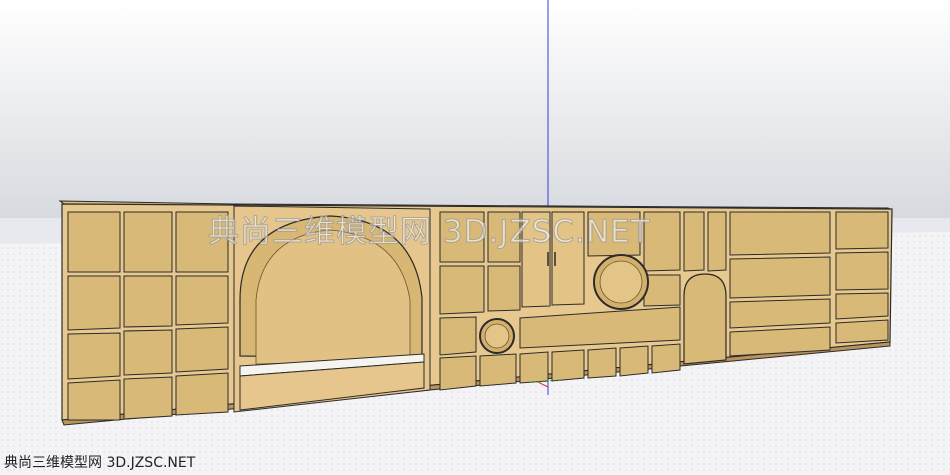 This screenshot has height=475, width=950. What do you see at coordinates (497, 336) in the screenshot?
I see `round-window-small-inner` at bounding box center [497, 336].